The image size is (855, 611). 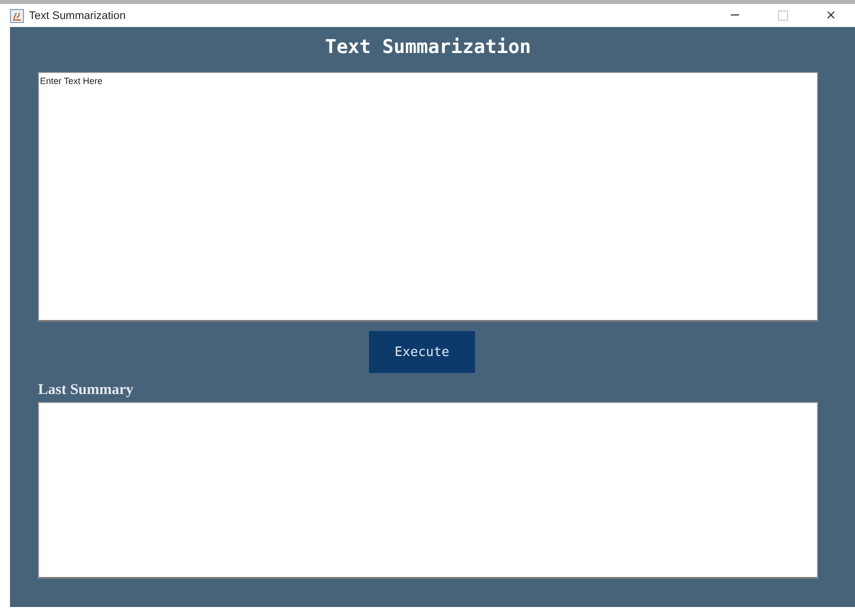 What do you see at coordinates (17, 15) in the screenshot?
I see `app-icon` at bounding box center [17, 15].